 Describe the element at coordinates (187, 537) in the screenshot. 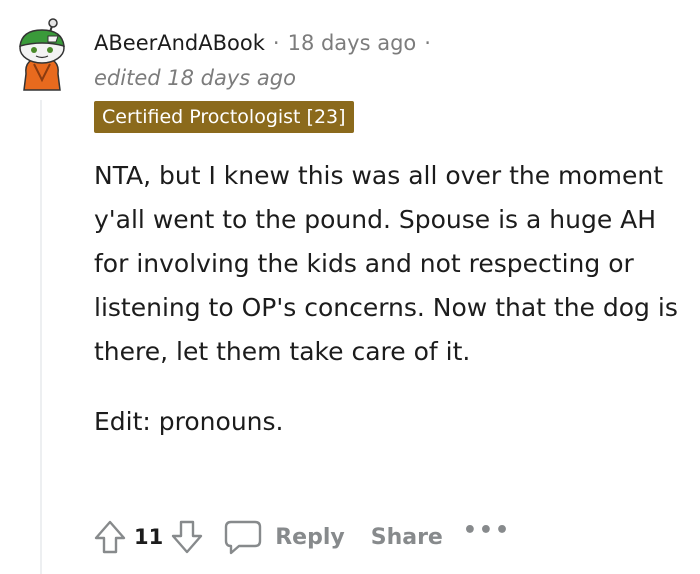

I see `downvote-arrow-icon` at that location.